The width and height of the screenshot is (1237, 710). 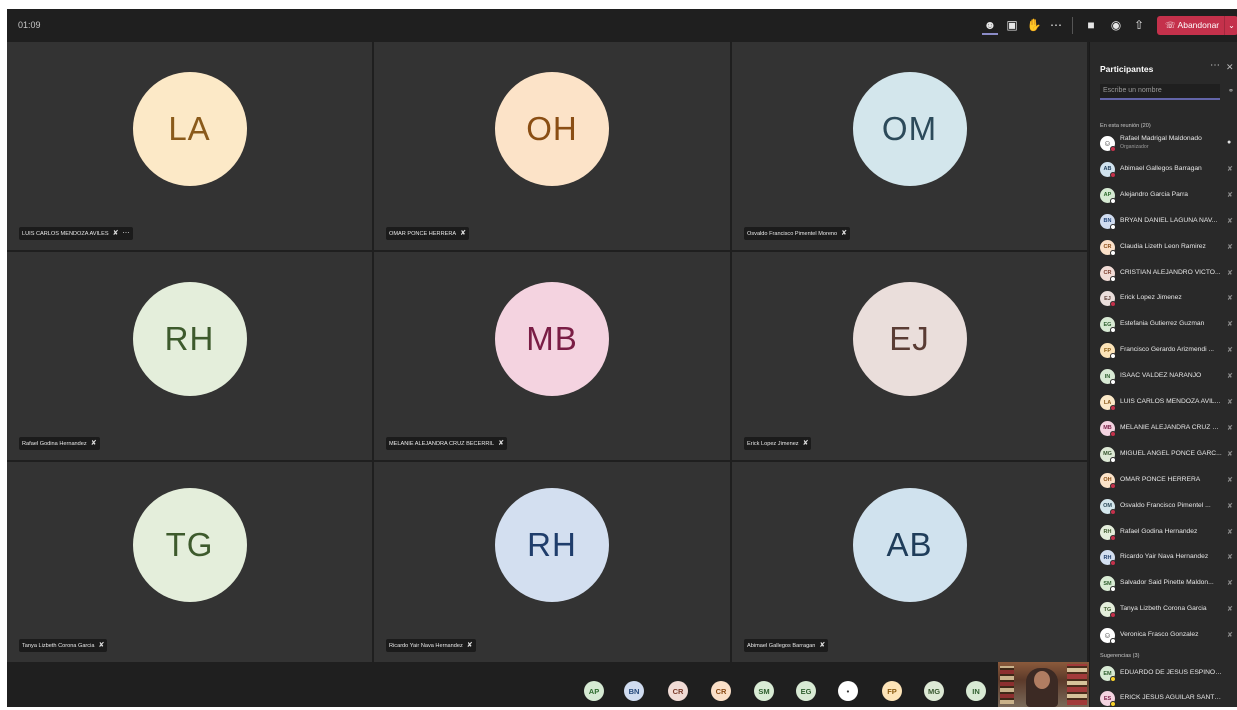 I want to click on overflow-participant-chip: •, so click(x=848, y=691).